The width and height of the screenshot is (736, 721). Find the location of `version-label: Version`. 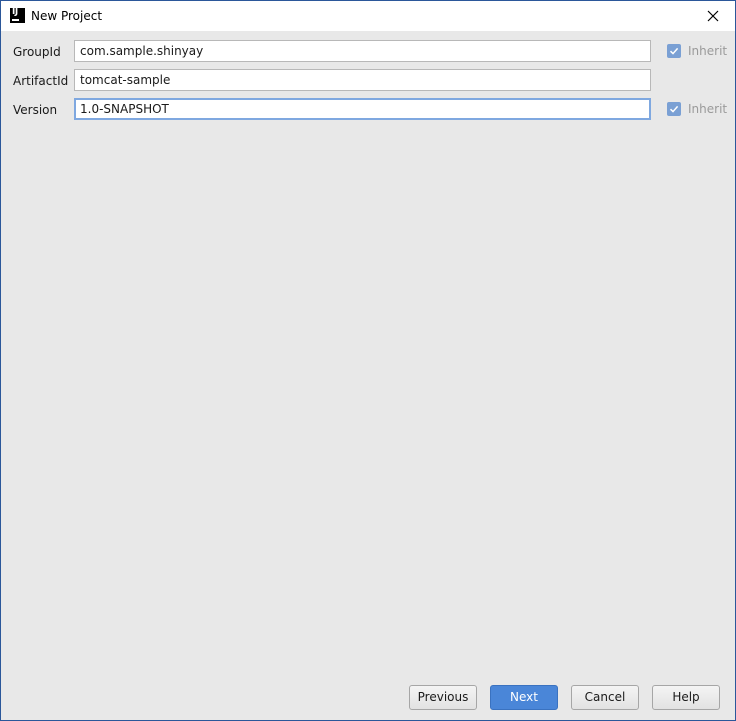

version-label: Version is located at coordinates (35, 110).